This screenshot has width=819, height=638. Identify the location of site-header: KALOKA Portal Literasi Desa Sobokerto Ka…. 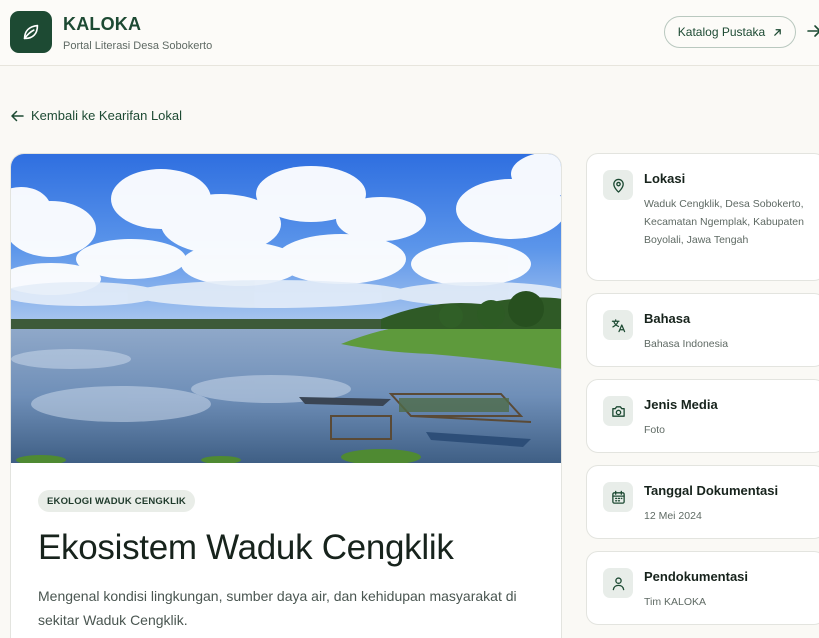
(409, 33).